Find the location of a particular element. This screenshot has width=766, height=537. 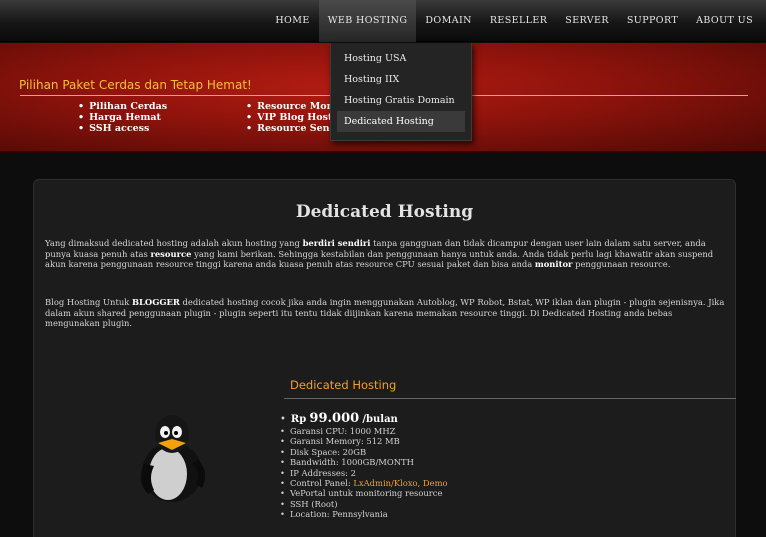

plan-feature: Garansi Memory: 512 MB is located at coordinates (364, 441).